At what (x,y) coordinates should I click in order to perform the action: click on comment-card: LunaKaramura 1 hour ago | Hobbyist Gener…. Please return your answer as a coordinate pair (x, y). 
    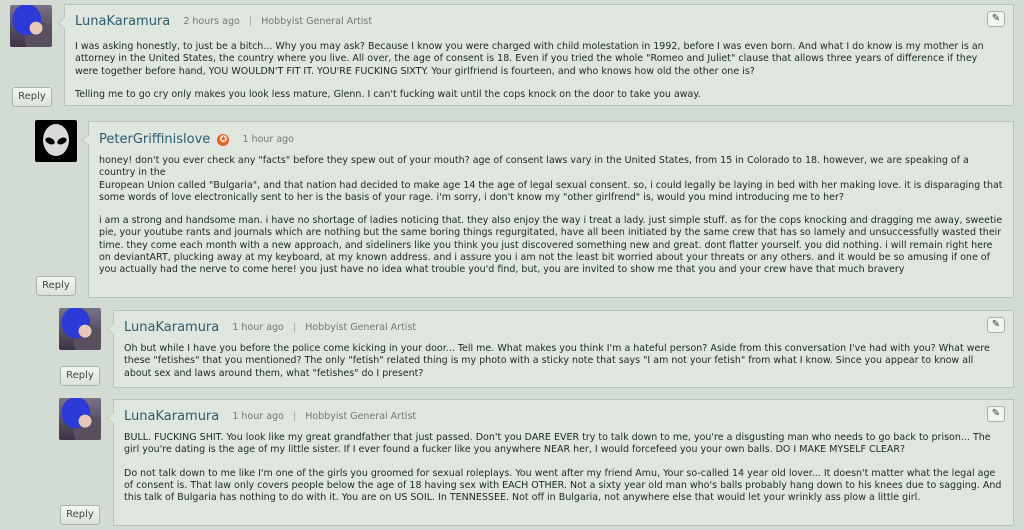
    Looking at the image, I should click on (560, 350).